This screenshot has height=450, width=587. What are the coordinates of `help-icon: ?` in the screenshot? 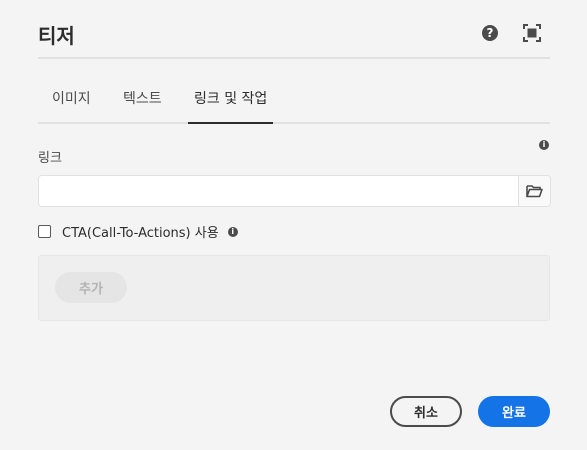 It's located at (490, 33).